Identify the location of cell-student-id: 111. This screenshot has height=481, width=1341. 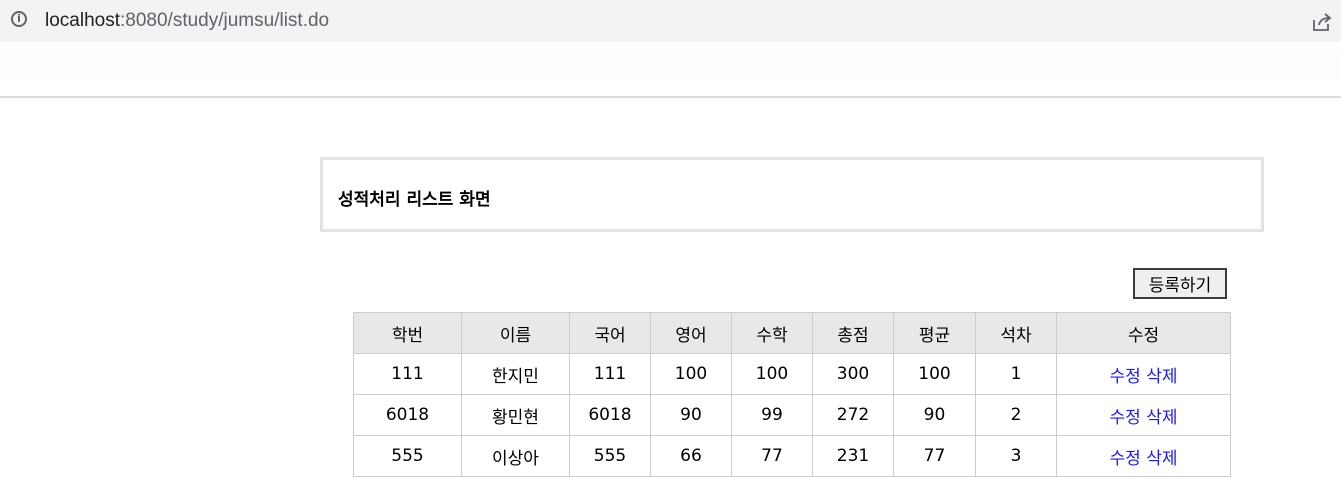
(407, 374).